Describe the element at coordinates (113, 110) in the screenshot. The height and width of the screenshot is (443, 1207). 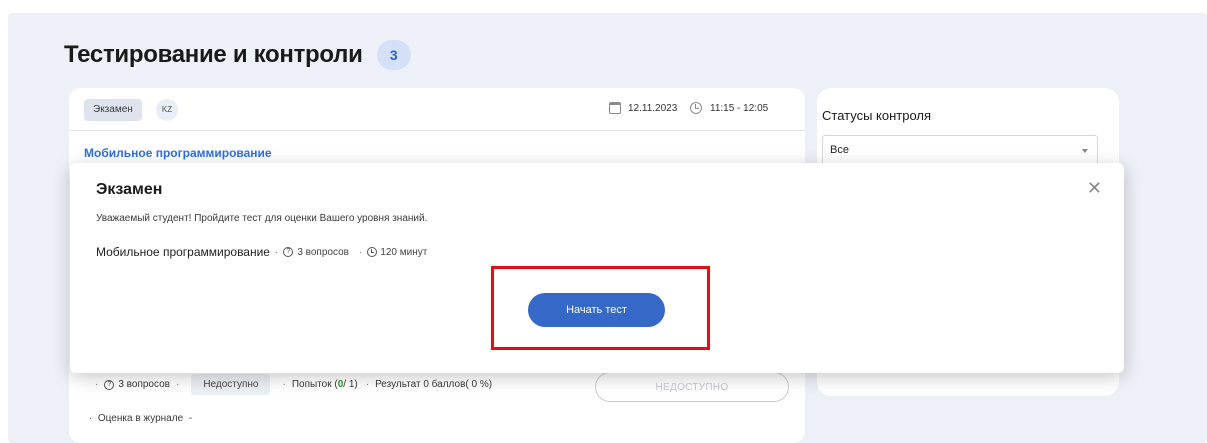
I see `exam-type-chip: Экзамен` at that location.